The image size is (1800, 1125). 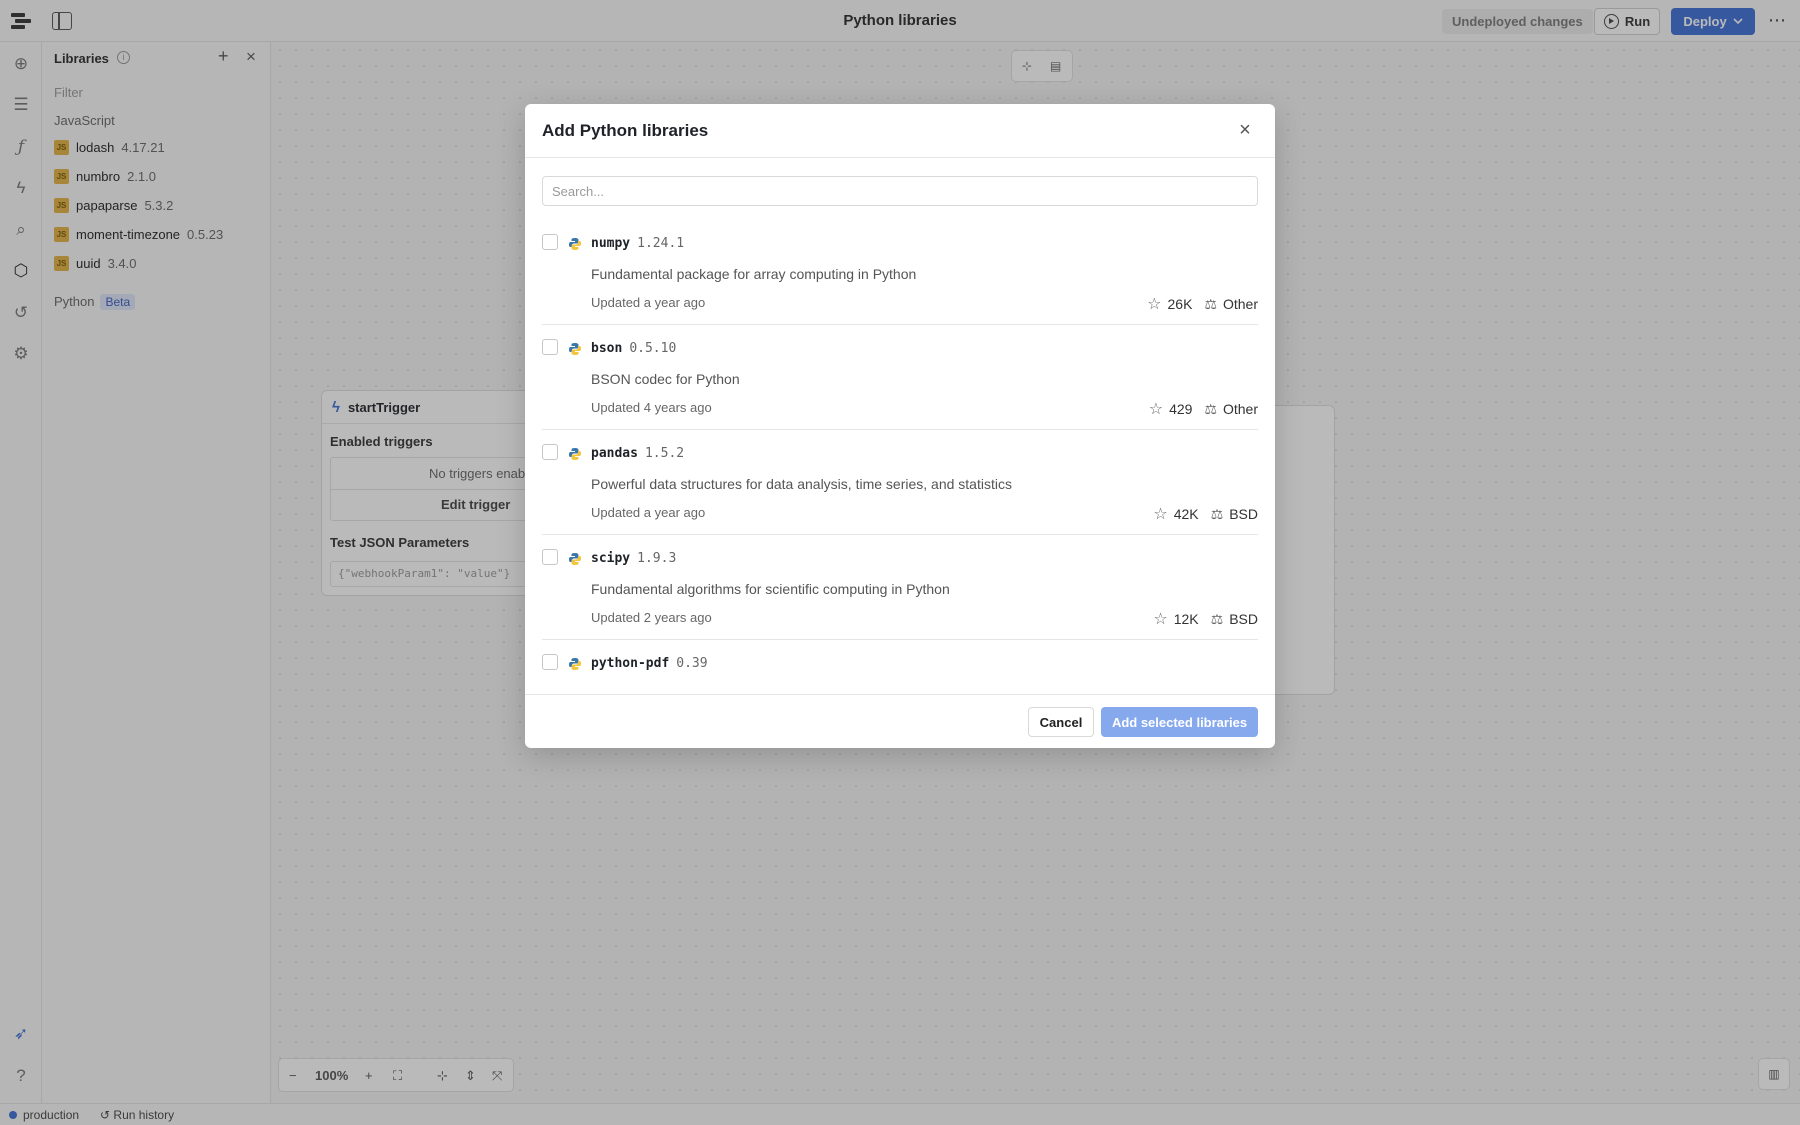 What do you see at coordinates (1180, 304) in the screenshot?
I see `package-stars: 26K` at bounding box center [1180, 304].